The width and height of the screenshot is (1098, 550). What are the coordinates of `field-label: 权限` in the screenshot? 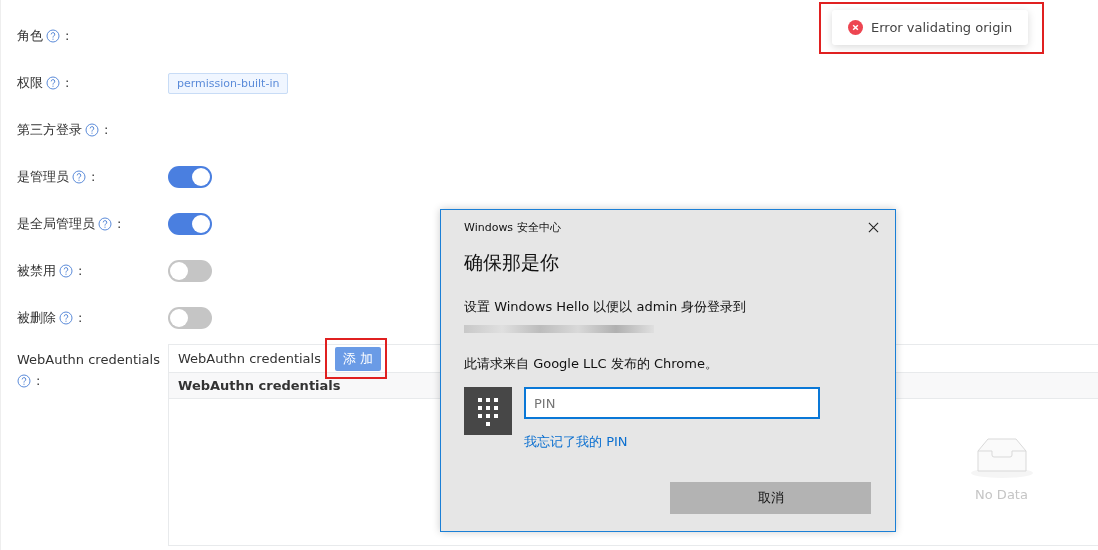 It's located at (30, 82).